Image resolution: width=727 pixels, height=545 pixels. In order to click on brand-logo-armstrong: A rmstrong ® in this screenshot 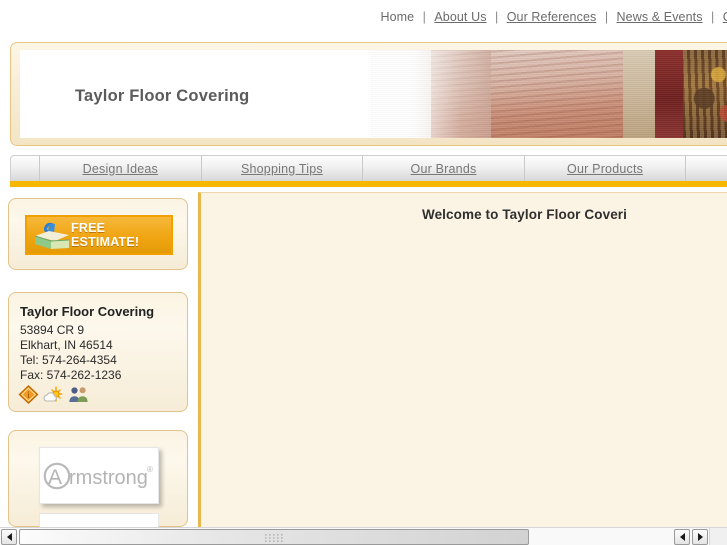, I will do `click(99, 475)`.